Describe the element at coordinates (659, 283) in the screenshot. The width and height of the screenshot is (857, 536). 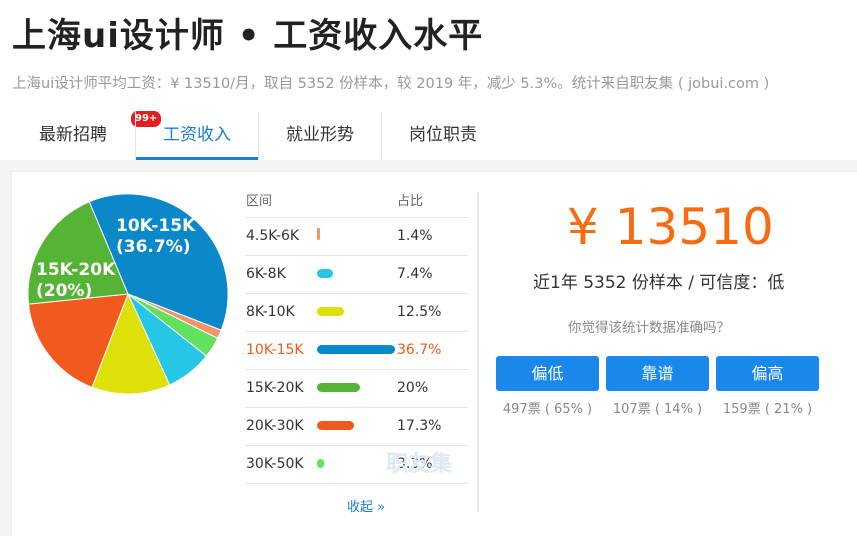
I see `sample-info: 近1年 5352 份样本 / 可信度：低` at that location.